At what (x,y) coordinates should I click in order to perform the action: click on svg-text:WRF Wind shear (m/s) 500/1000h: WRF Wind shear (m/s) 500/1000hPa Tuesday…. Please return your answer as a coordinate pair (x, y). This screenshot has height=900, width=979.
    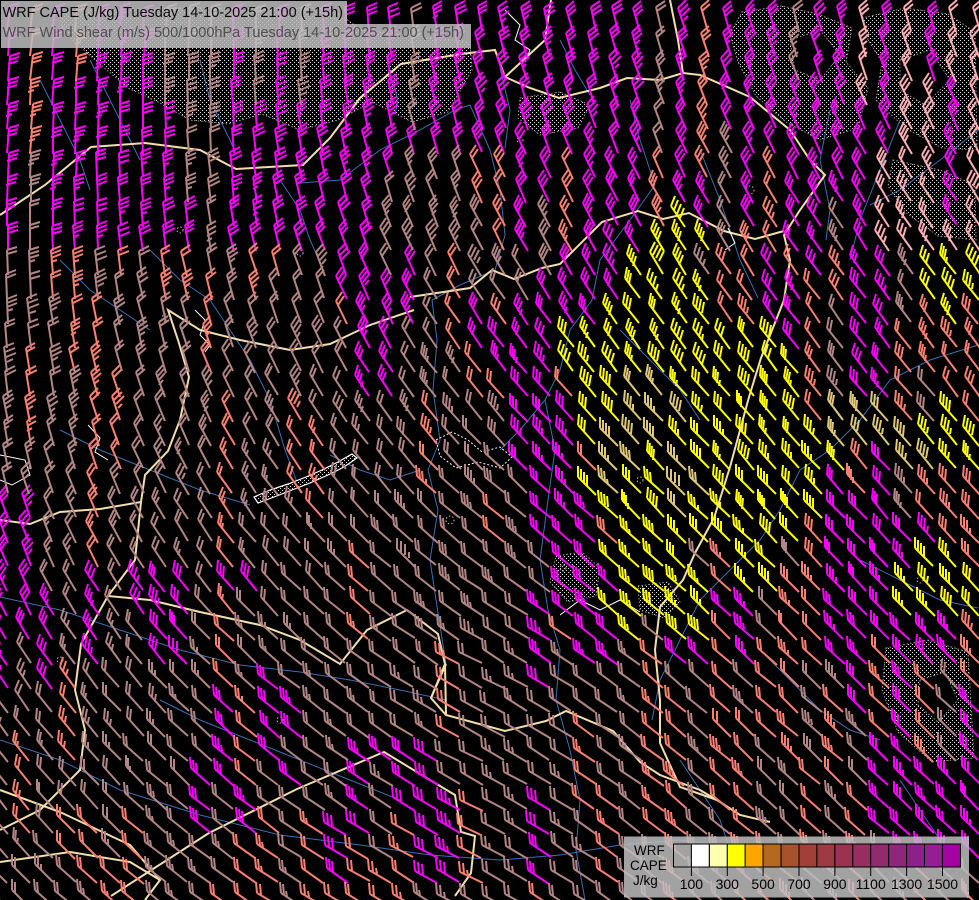
    Looking at the image, I should click on (233, 33).